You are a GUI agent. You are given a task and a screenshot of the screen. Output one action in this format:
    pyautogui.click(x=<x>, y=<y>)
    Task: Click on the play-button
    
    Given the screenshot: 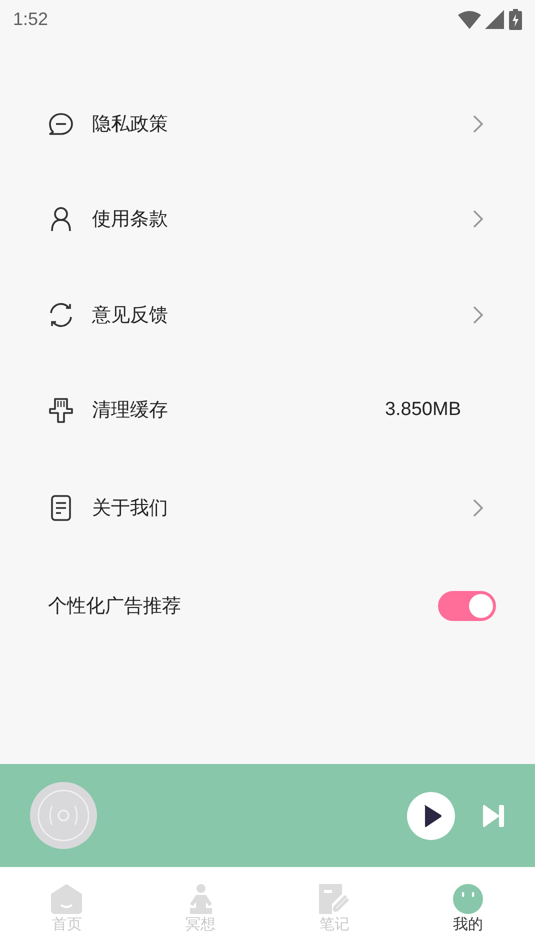 What is the action you would take?
    pyautogui.click(x=431, y=816)
    